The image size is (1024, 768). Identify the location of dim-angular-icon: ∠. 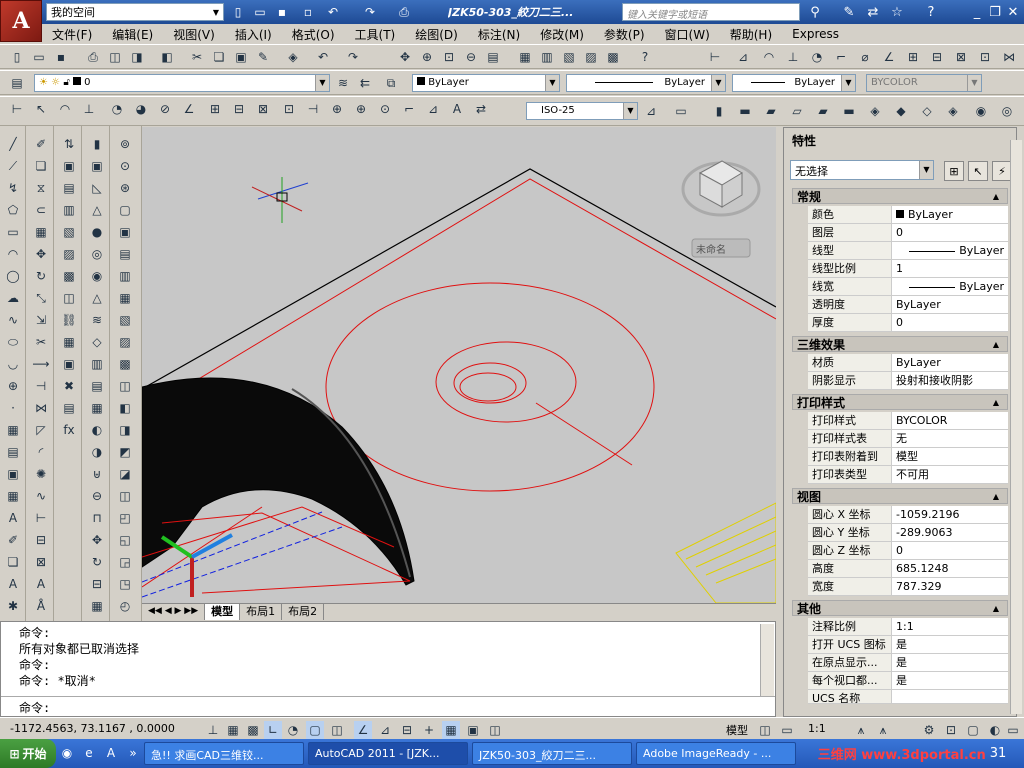
(889, 57).